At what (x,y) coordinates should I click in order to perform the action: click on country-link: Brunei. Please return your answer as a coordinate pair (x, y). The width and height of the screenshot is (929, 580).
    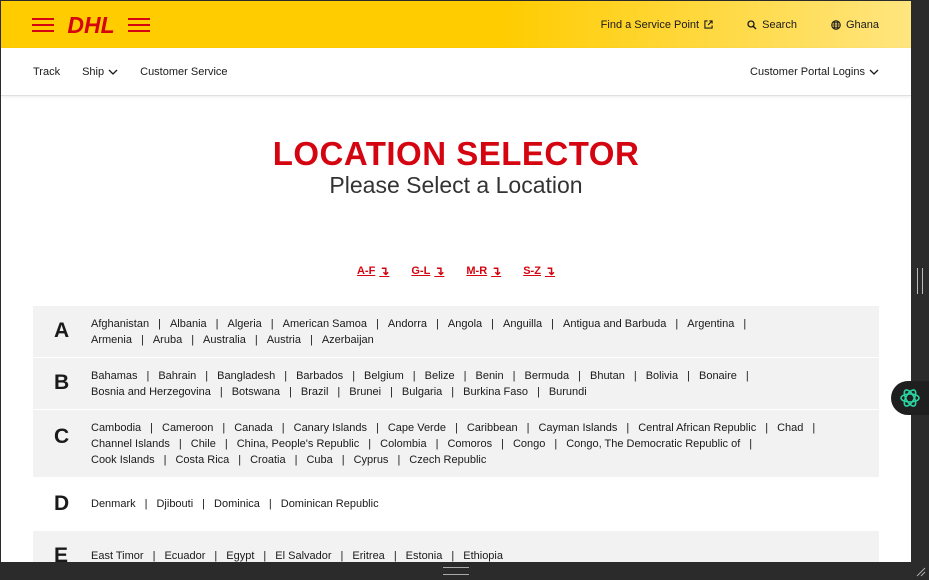
    Looking at the image, I should click on (365, 392).